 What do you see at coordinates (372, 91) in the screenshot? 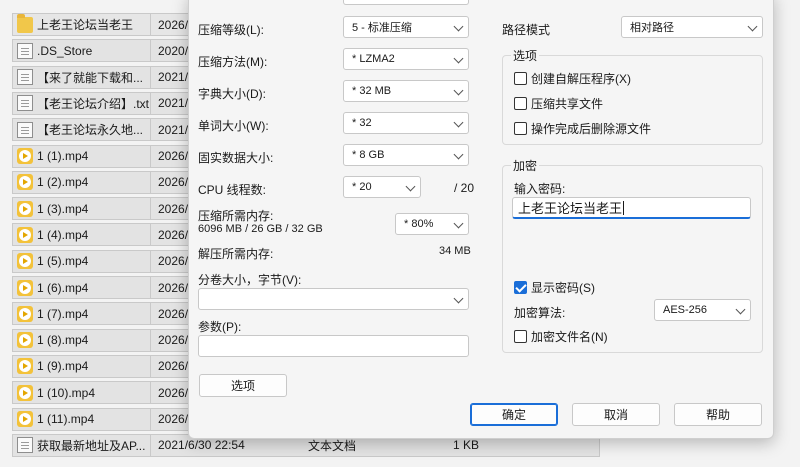
I see `dictionary-size-value: * 32 MB` at bounding box center [372, 91].